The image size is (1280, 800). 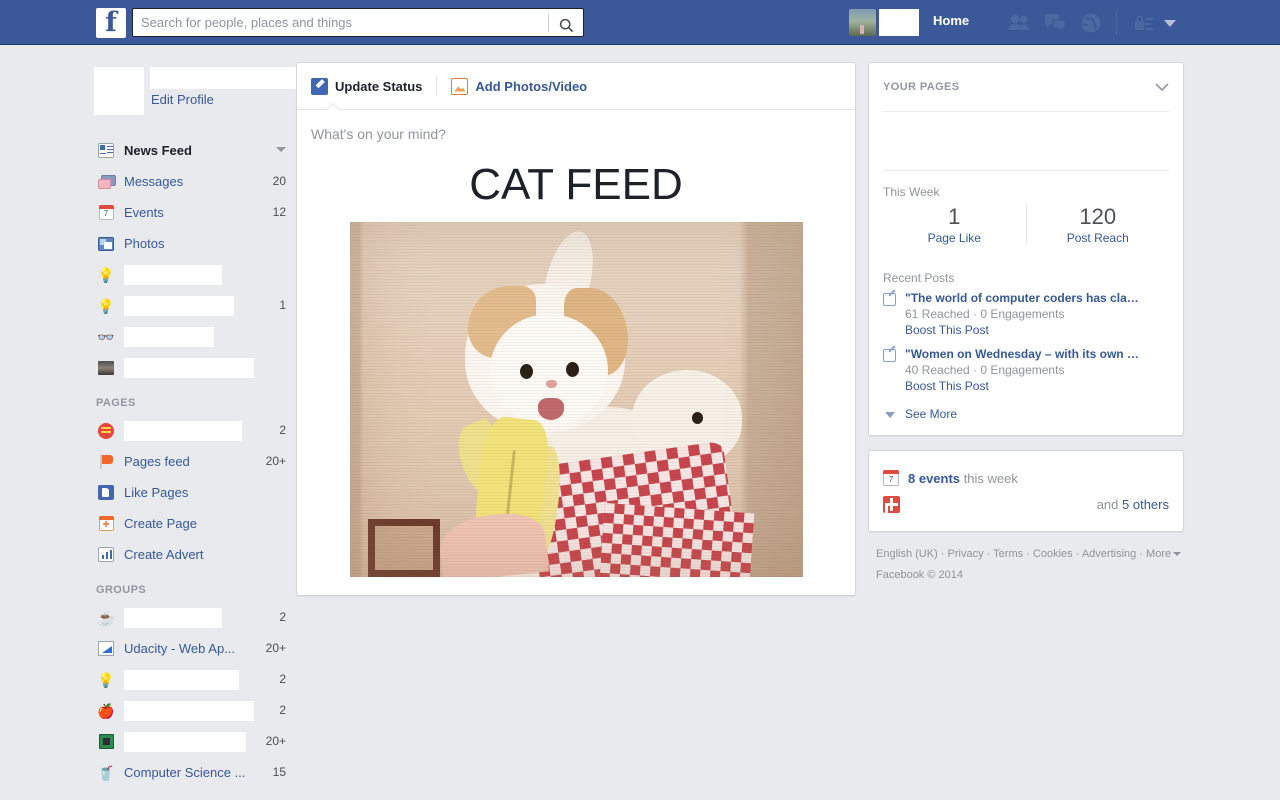 I want to click on sidebar-item-news-feed: News Feed, so click(x=191, y=150).